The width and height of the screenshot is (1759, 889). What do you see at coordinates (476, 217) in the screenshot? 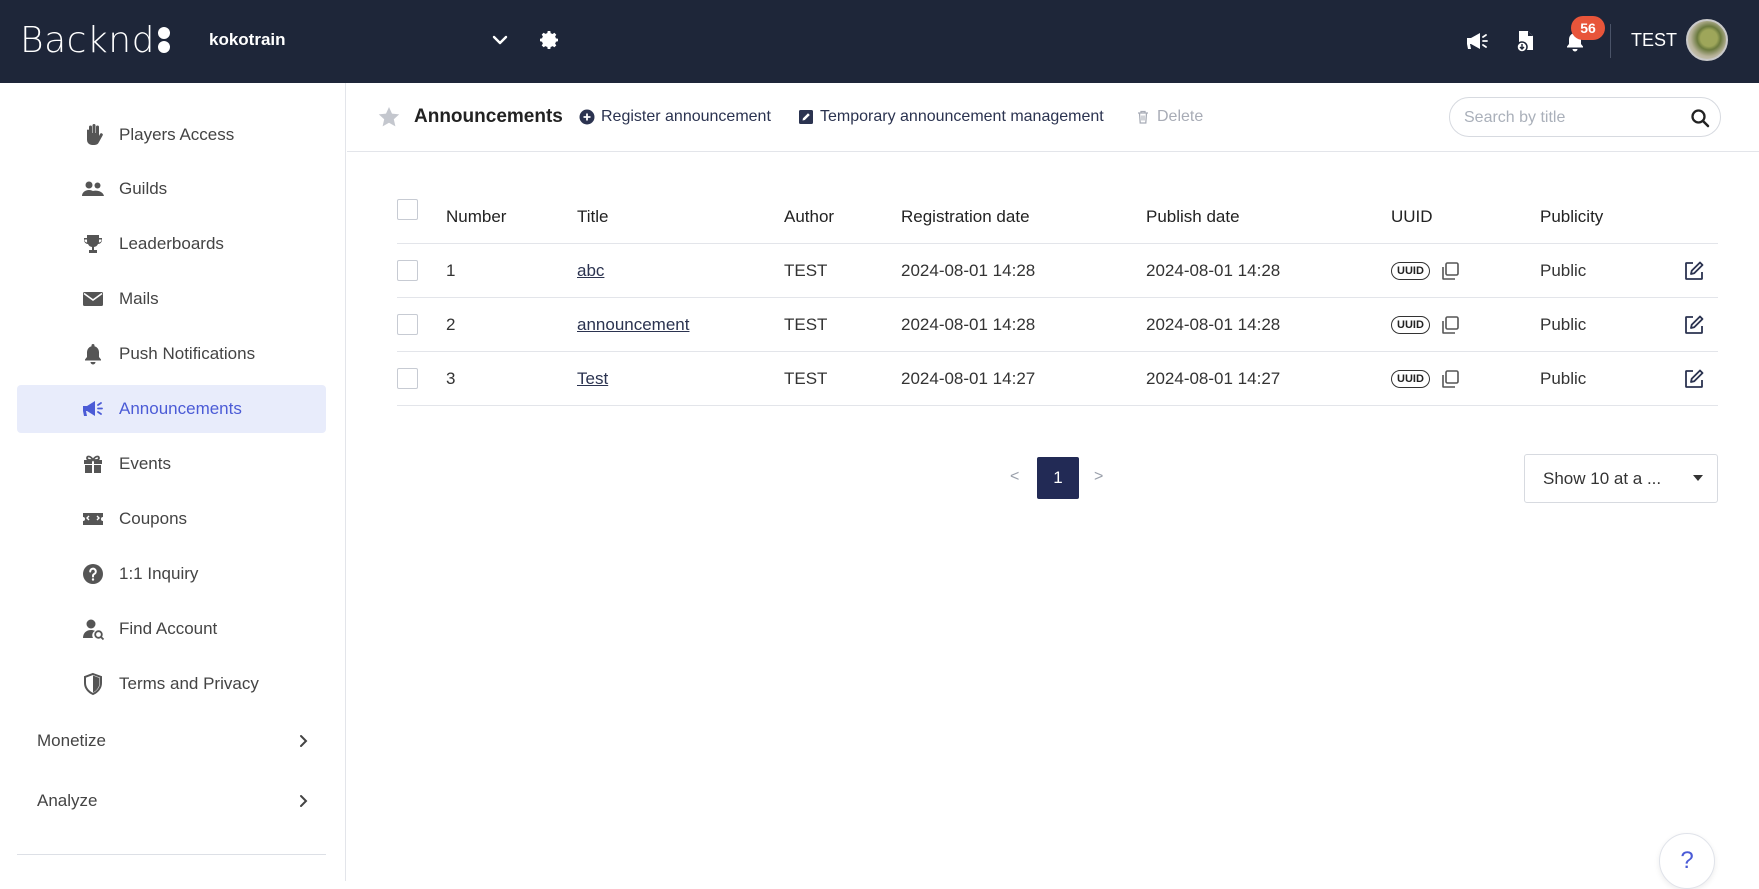
I see `column-header-number: Number` at bounding box center [476, 217].